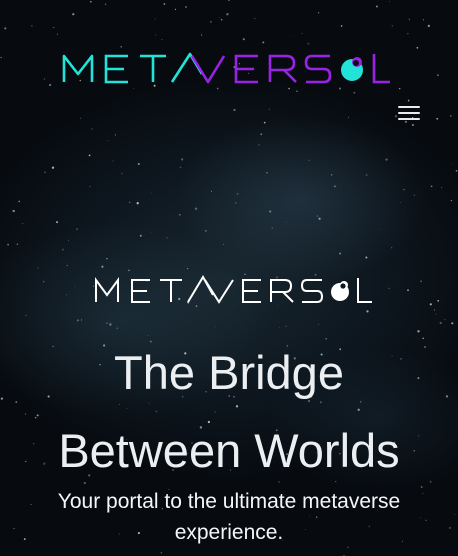 The width and height of the screenshot is (458, 556). Describe the element at coordinates (233, 289) in the screenshot. I see `hero-logo` at that location.